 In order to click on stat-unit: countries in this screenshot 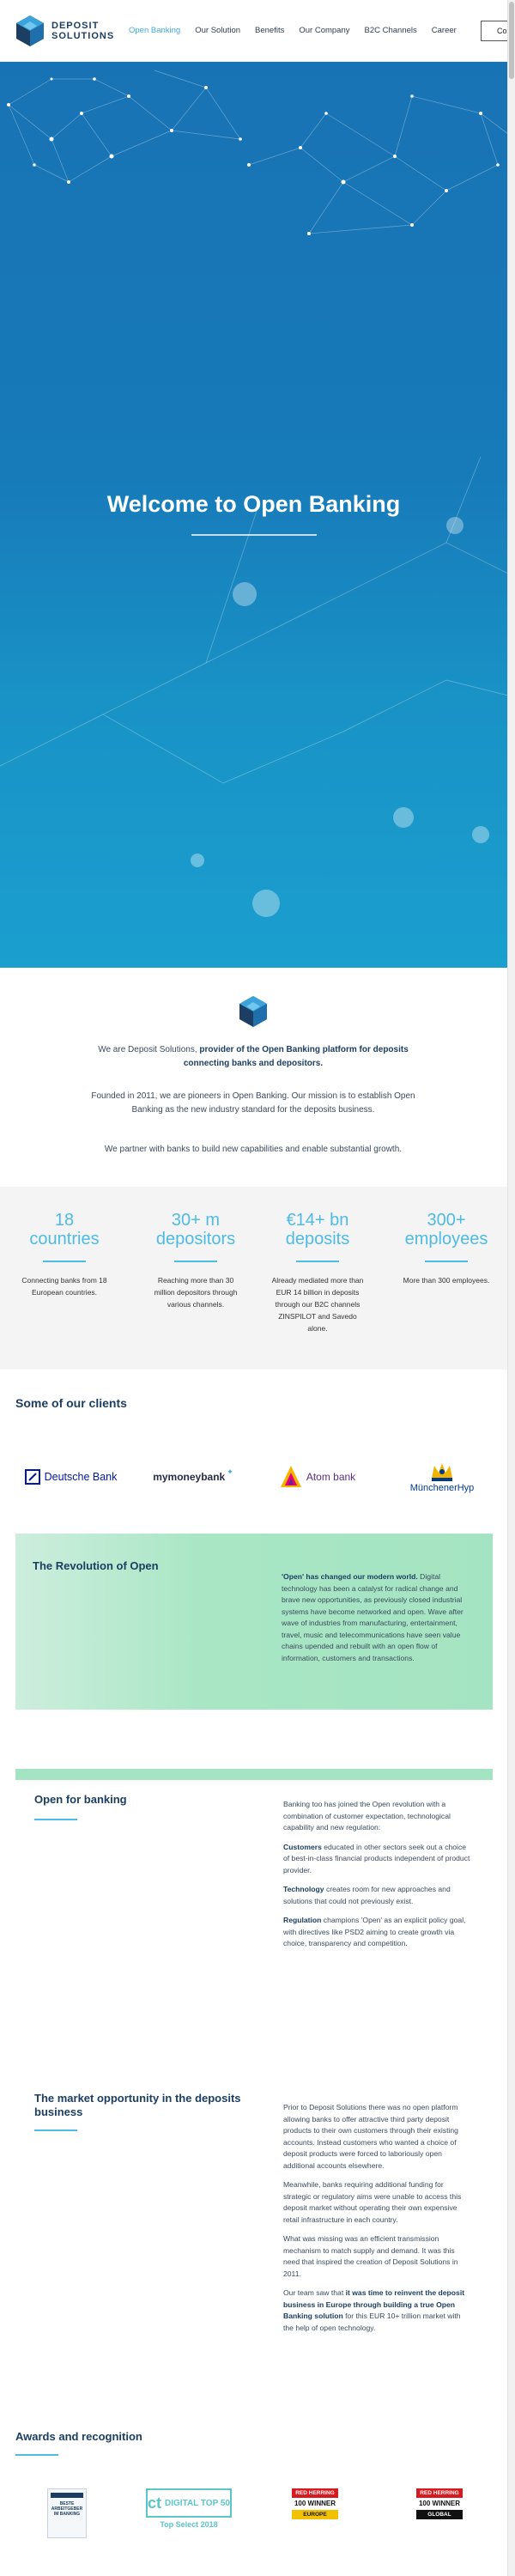, I will do `click(64, 1239)`.